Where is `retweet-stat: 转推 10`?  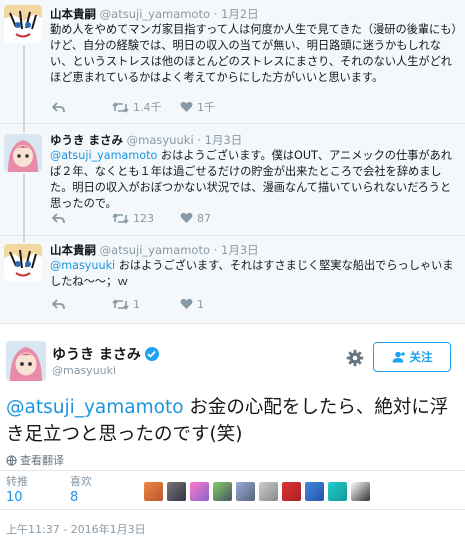
retweet-stat: 转推 10 is located at coordinates (17, 490).